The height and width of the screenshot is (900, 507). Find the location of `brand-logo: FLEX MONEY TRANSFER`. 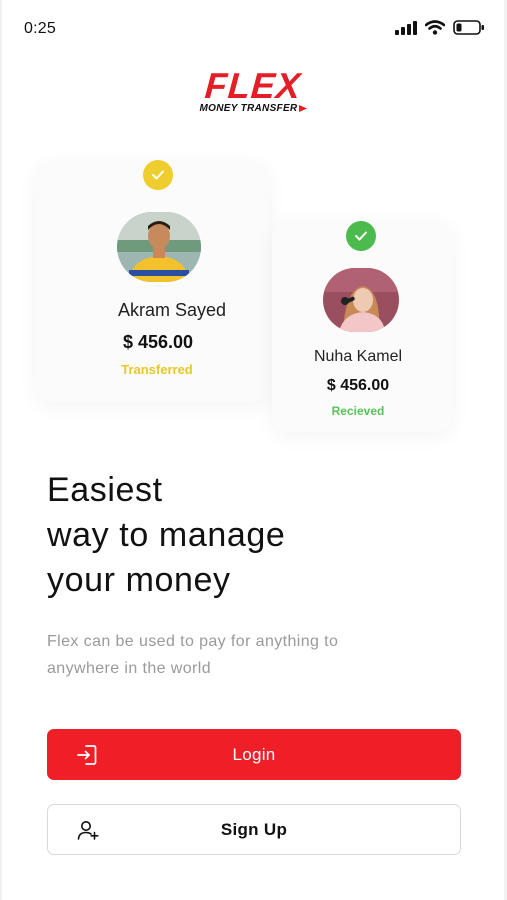

brand-logo: FLEX MONEY TRANSFER is located at coordinates (253, 89).